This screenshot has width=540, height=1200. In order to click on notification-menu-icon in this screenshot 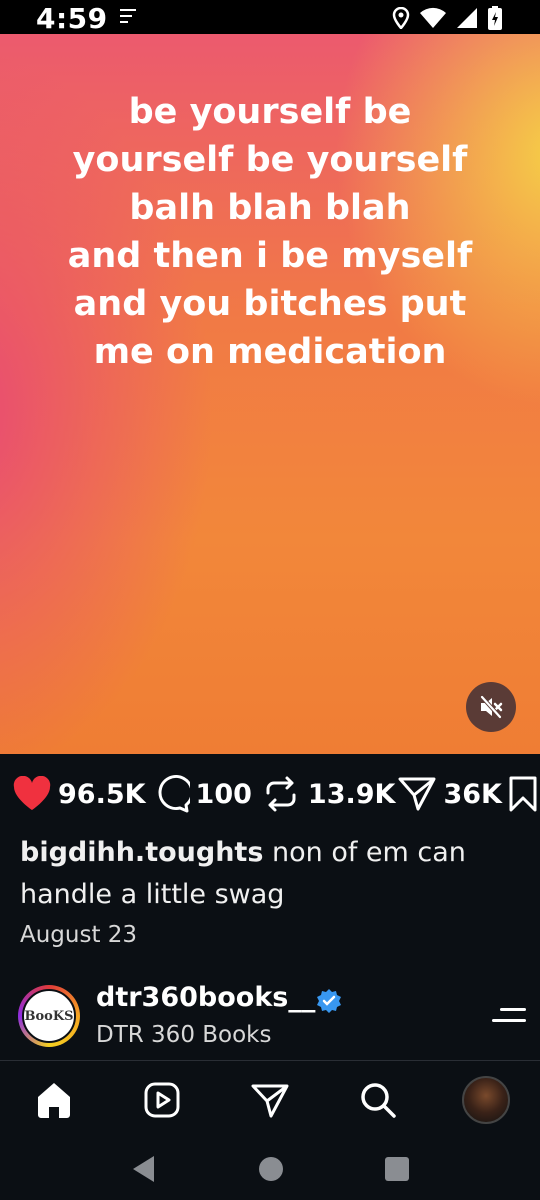, I will do `click(128, 18)`.